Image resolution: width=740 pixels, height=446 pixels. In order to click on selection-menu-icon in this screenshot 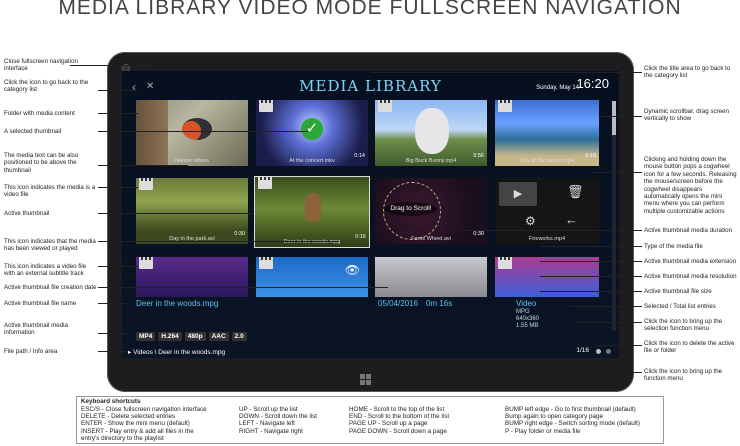, I will do `click(598, 351)`.